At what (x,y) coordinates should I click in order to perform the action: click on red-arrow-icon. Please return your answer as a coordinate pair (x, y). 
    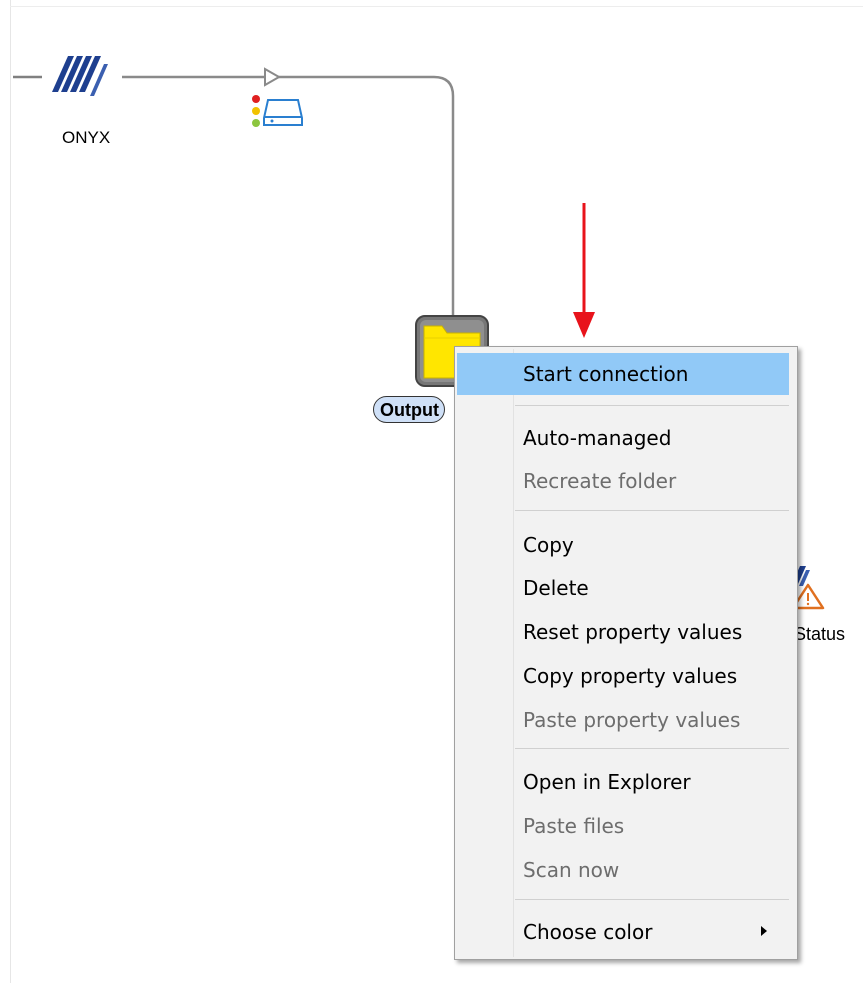
    Looking at the image, I should click on (584, 270).